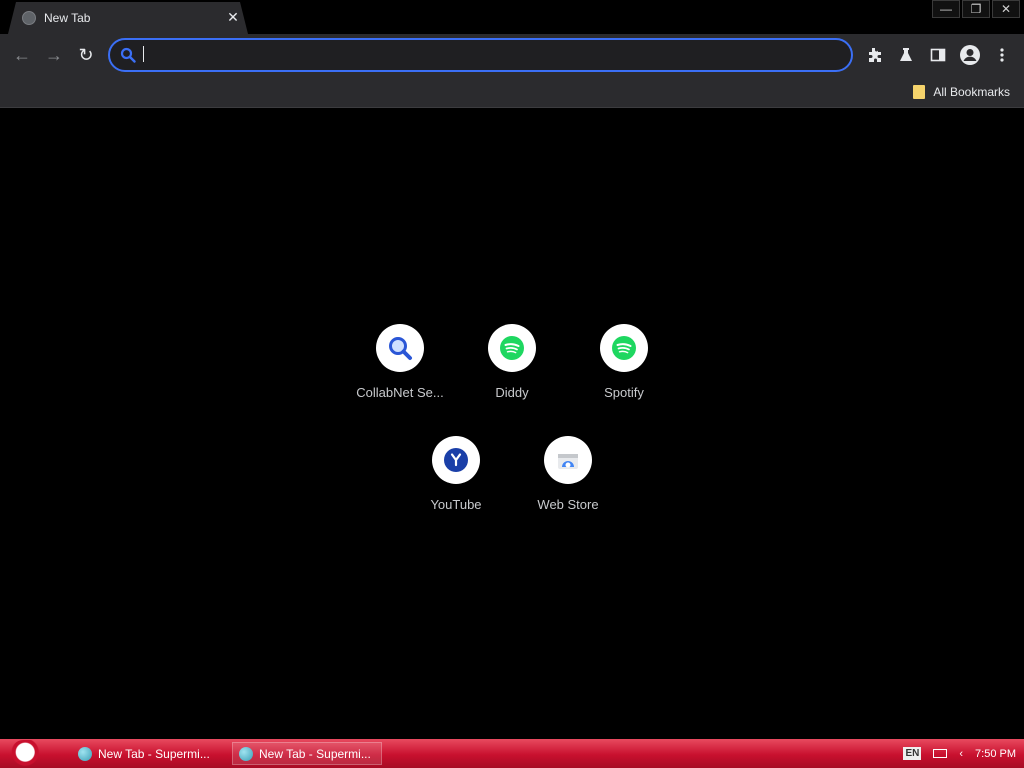  What do you see at coordinates (568, 504) in the screenshot?
I see `shortcut-label: Web Store` at bounding box center [568, 504].